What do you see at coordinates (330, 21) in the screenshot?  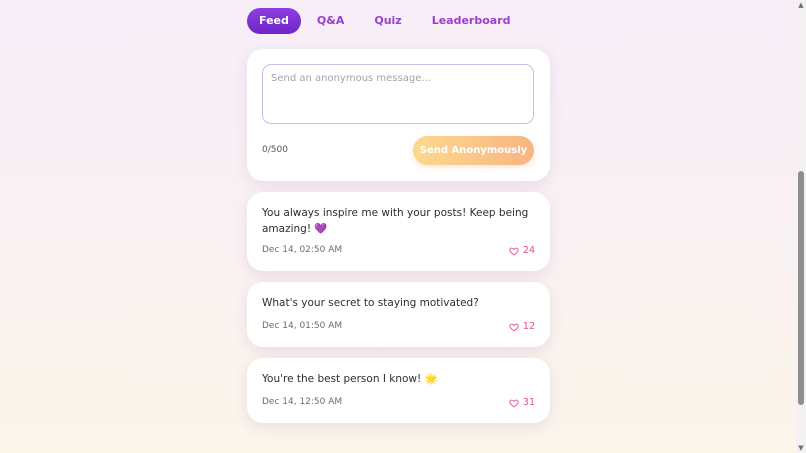 I see `tab-qa: Q&A` at bounding box center [330, 21].